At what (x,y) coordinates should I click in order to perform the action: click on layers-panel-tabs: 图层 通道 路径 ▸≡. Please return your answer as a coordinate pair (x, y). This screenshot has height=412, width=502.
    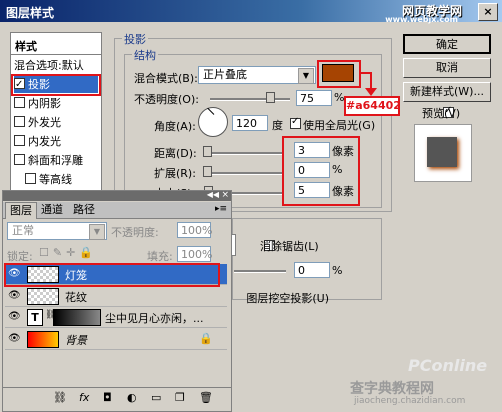
    Looking at the image, I should click on (117, 210).